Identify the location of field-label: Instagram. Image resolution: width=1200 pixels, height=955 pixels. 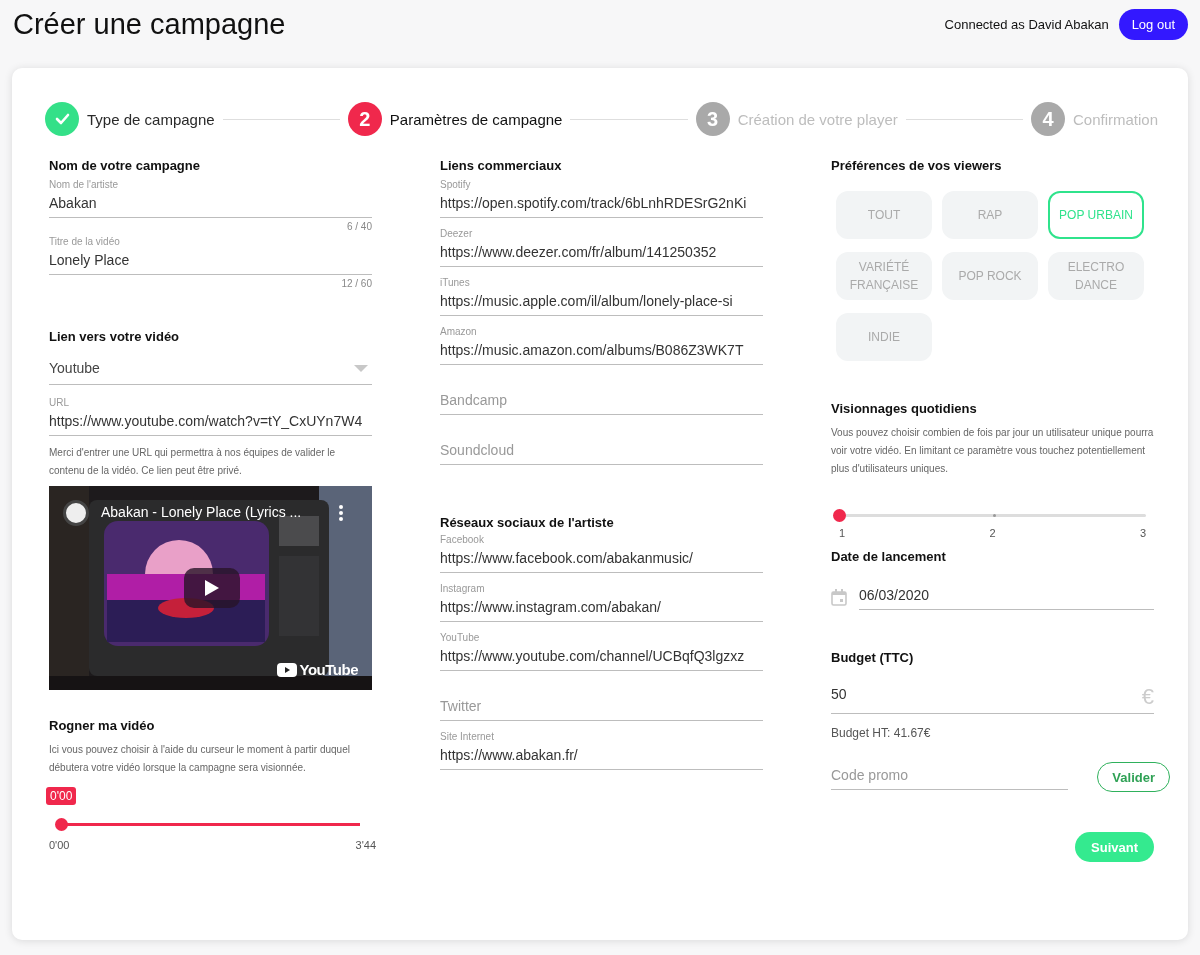
(463, 588).